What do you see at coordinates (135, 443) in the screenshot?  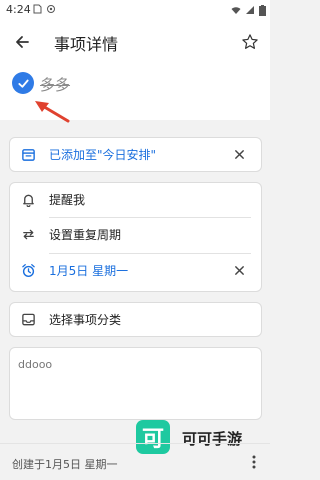 I see `footer-divider` at bounding box center [135, 443].